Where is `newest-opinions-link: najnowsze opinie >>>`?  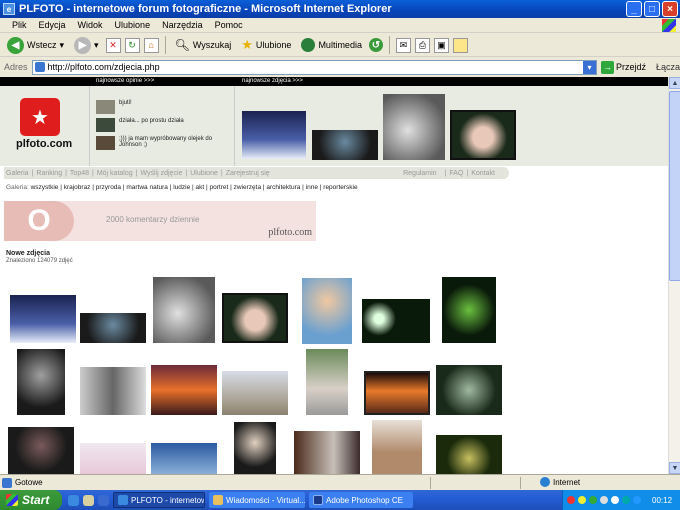 newest-opinions-link: najnowsze opinie >>> is located at coordinates (125, 81).